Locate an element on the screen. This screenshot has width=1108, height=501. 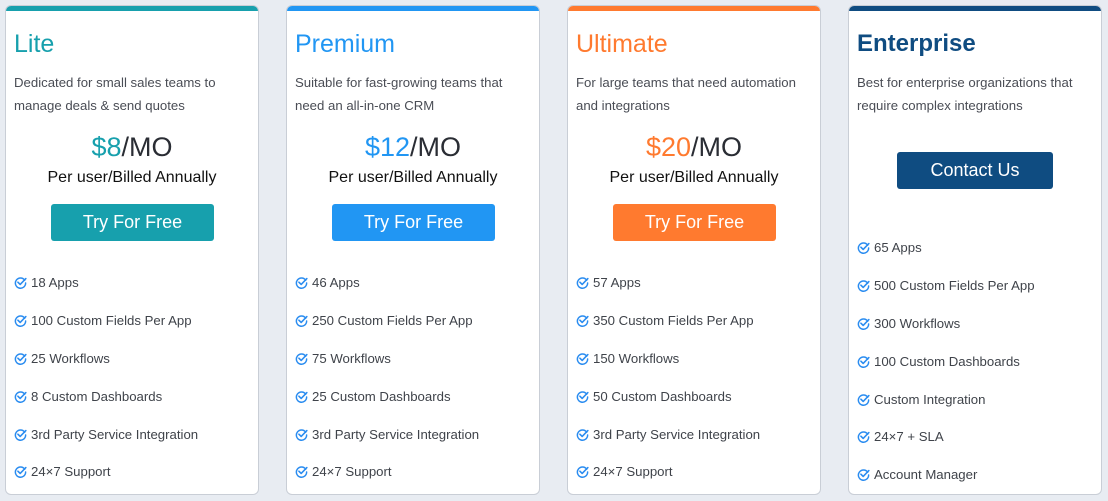
price-amount: $8 is located at coordinates (106, 147).